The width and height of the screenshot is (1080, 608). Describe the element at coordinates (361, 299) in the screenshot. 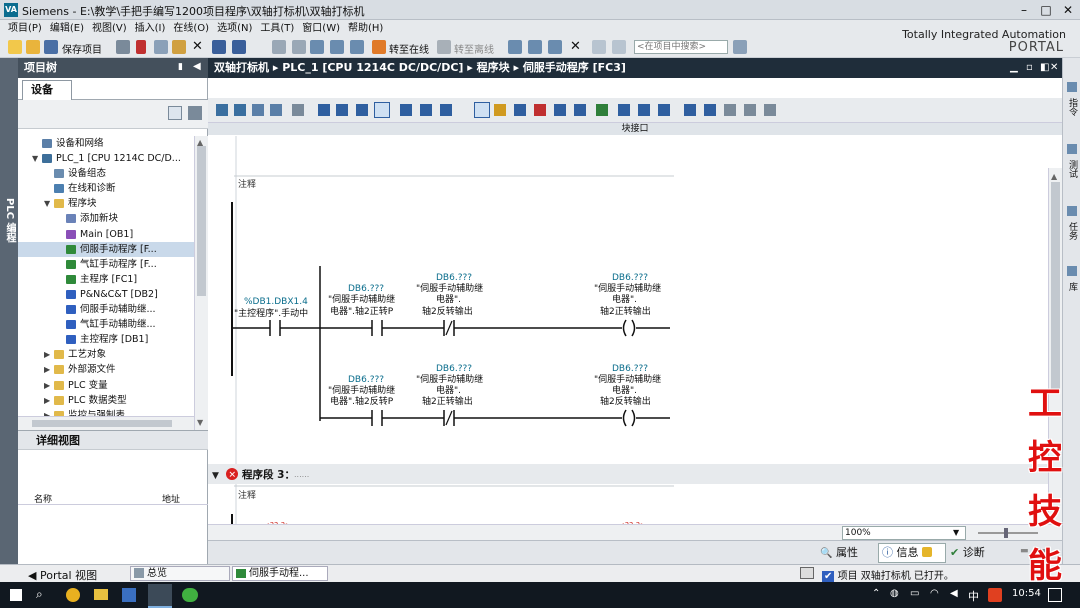

I see `contact2-symbol-1: "伺服手动辅助继` at that location.